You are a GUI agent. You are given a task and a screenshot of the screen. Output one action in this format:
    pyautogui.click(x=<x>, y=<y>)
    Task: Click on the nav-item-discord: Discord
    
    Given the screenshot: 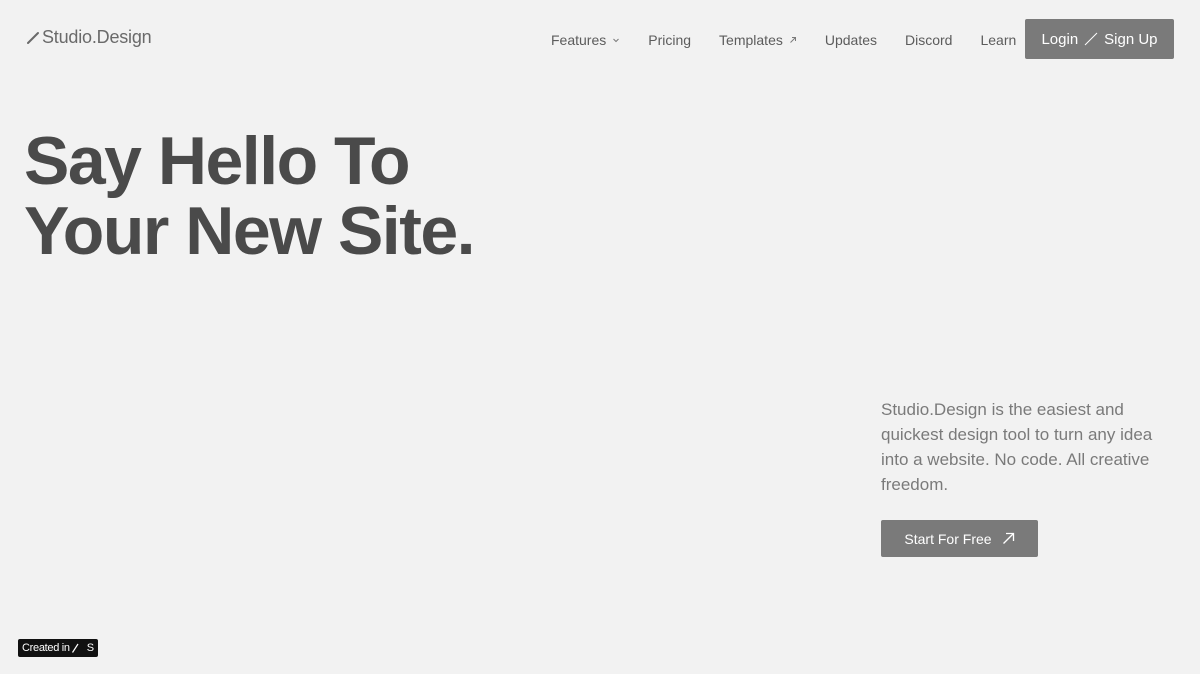 What is the action you would take?
    pyautogui.click(x=928, y=40)
    